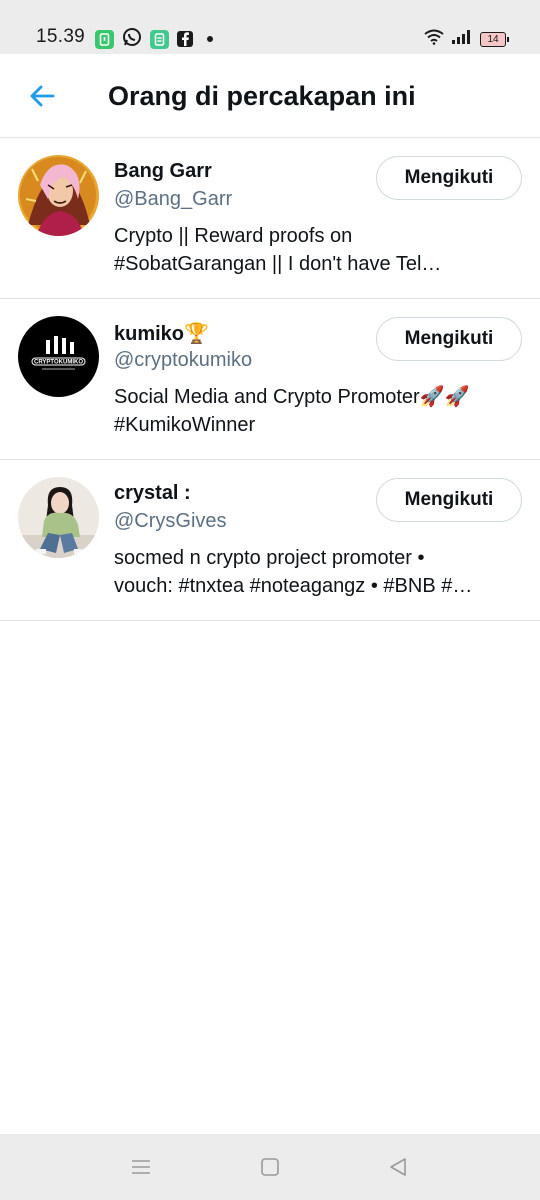 Image resolution: width=540 pixels, height=1200 pixels. I want to click on status-icons-right: 14, so click(466, 39).